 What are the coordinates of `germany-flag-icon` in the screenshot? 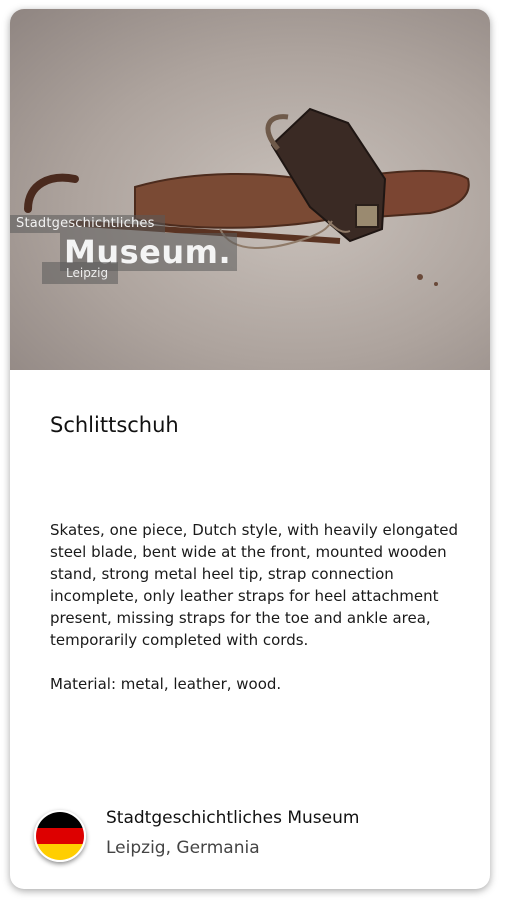 It's located at (60, 836).